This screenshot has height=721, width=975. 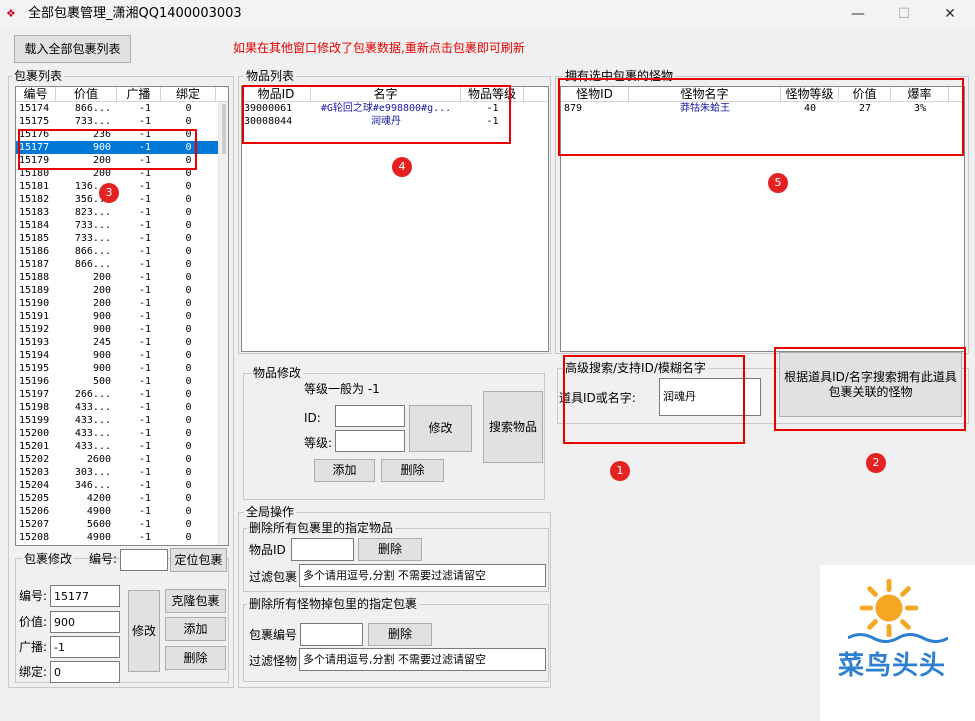 I want to click on list-item: 15200 433... -1 0, so click(x=122, y=433).